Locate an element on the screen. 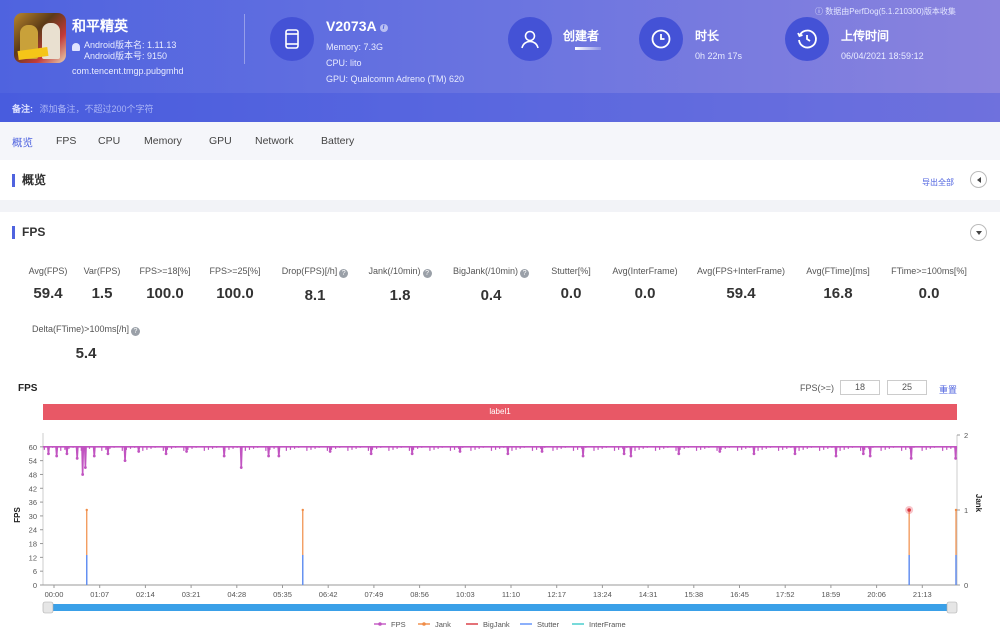  note-bar: 备注: 添加备注，不超过200个字符 is located at coordinates (500, 107).